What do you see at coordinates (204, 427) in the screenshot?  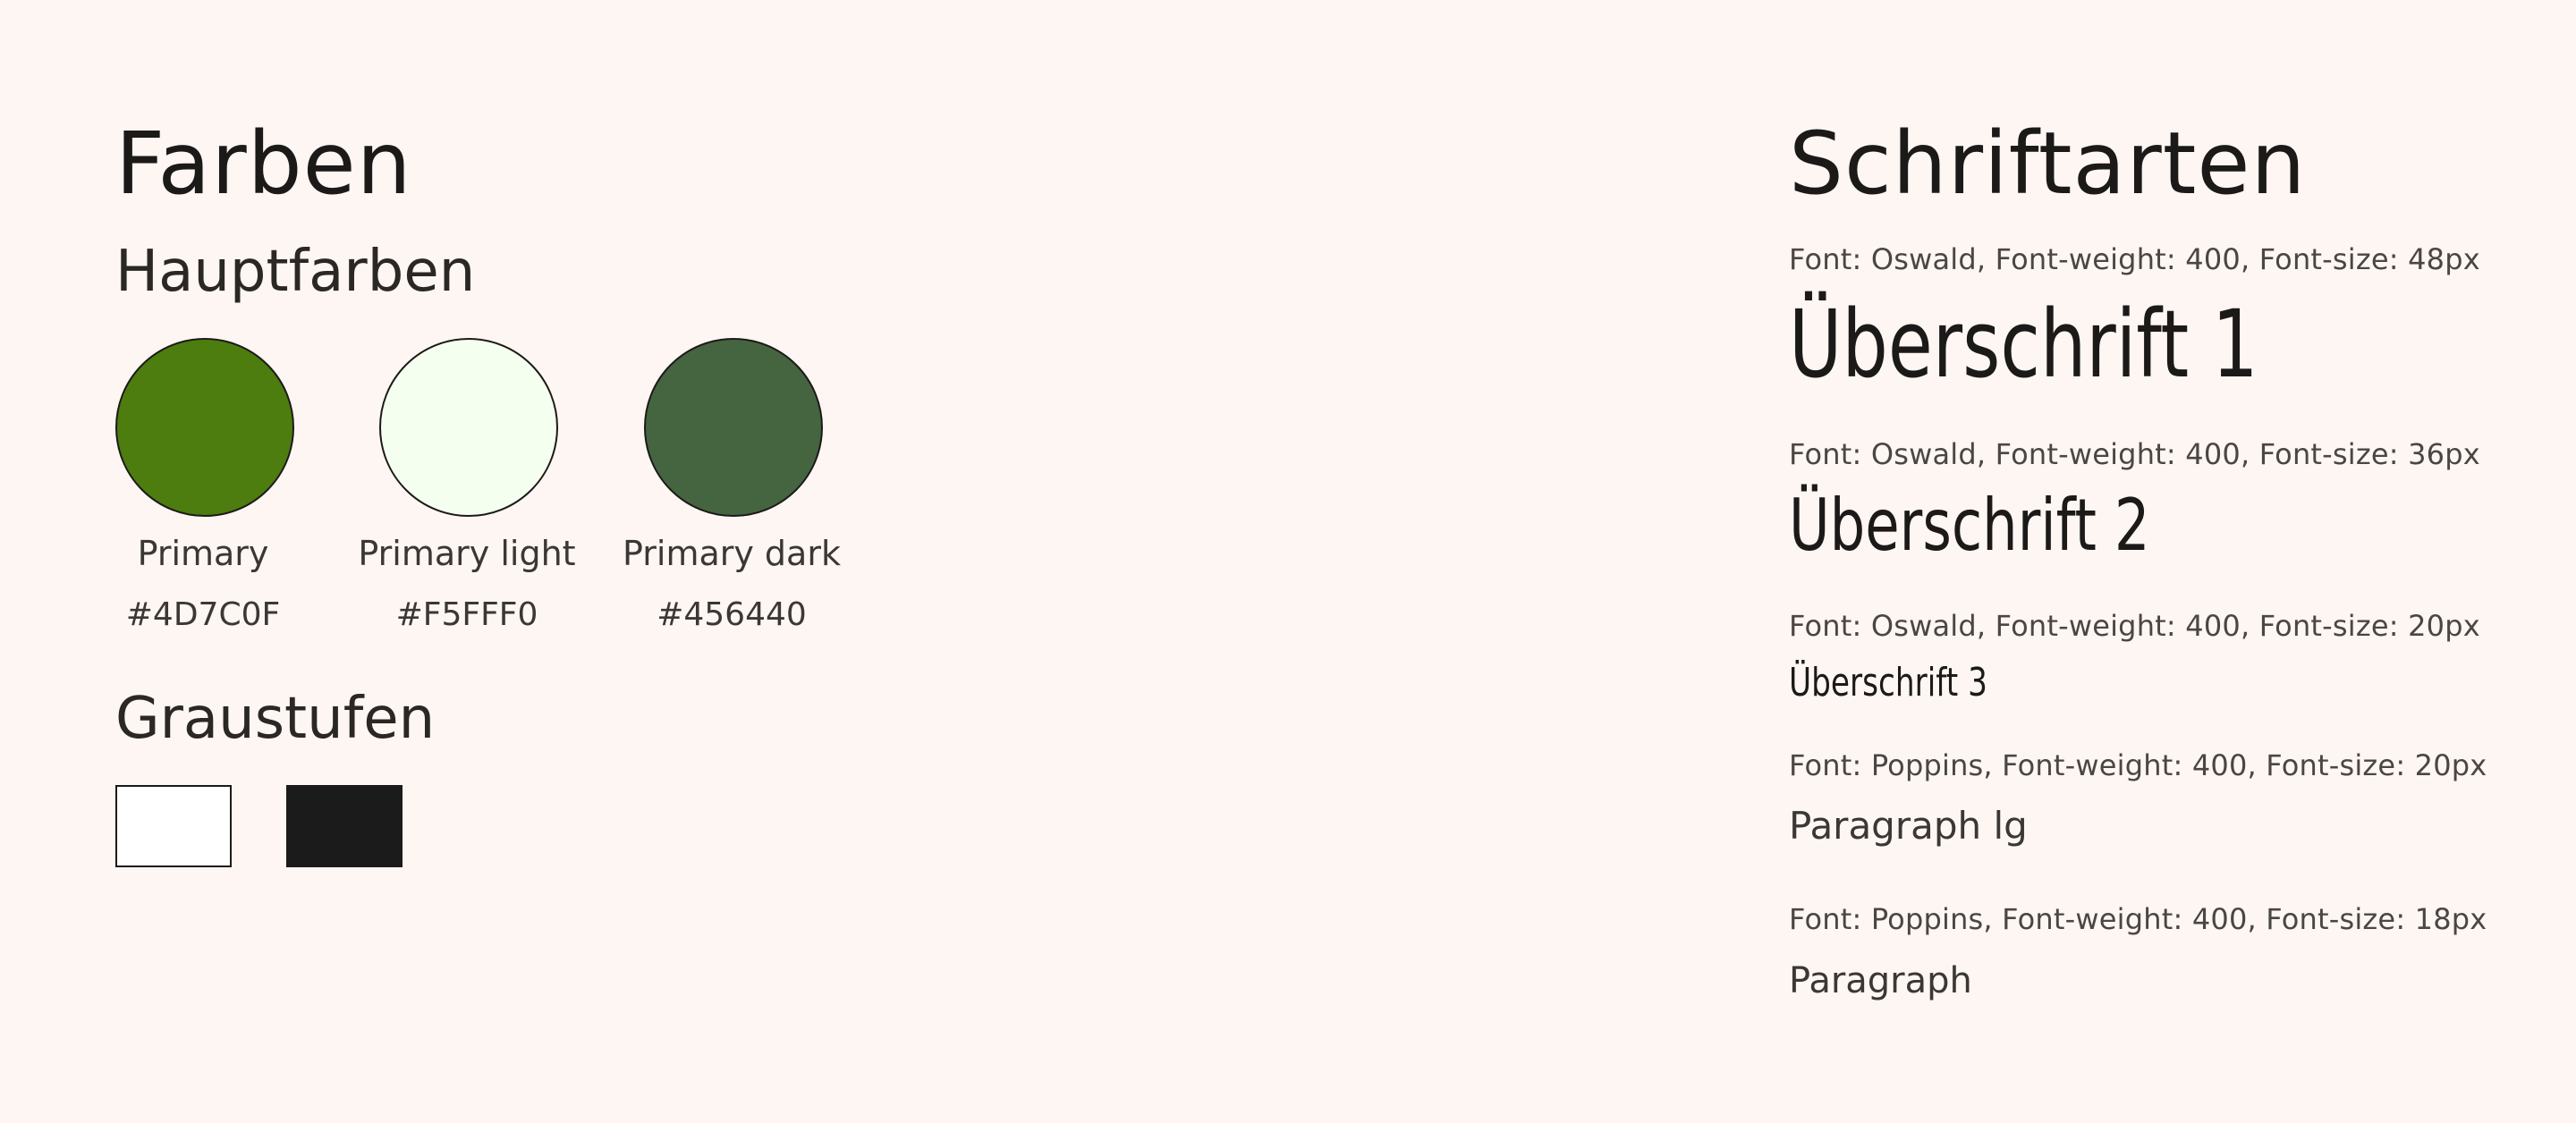 I see `swatch-primary-circle` at bounding box center [204, 427].